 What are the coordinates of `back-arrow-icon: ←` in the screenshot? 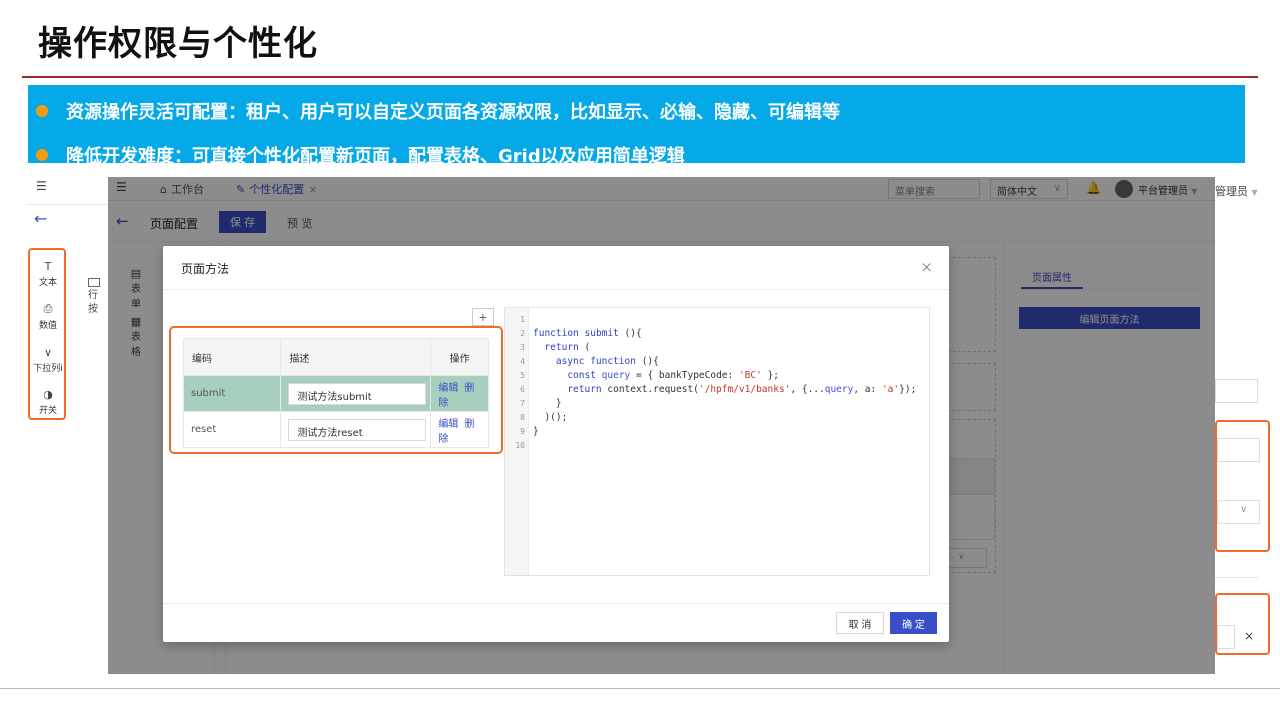 It's located at (40, 218).